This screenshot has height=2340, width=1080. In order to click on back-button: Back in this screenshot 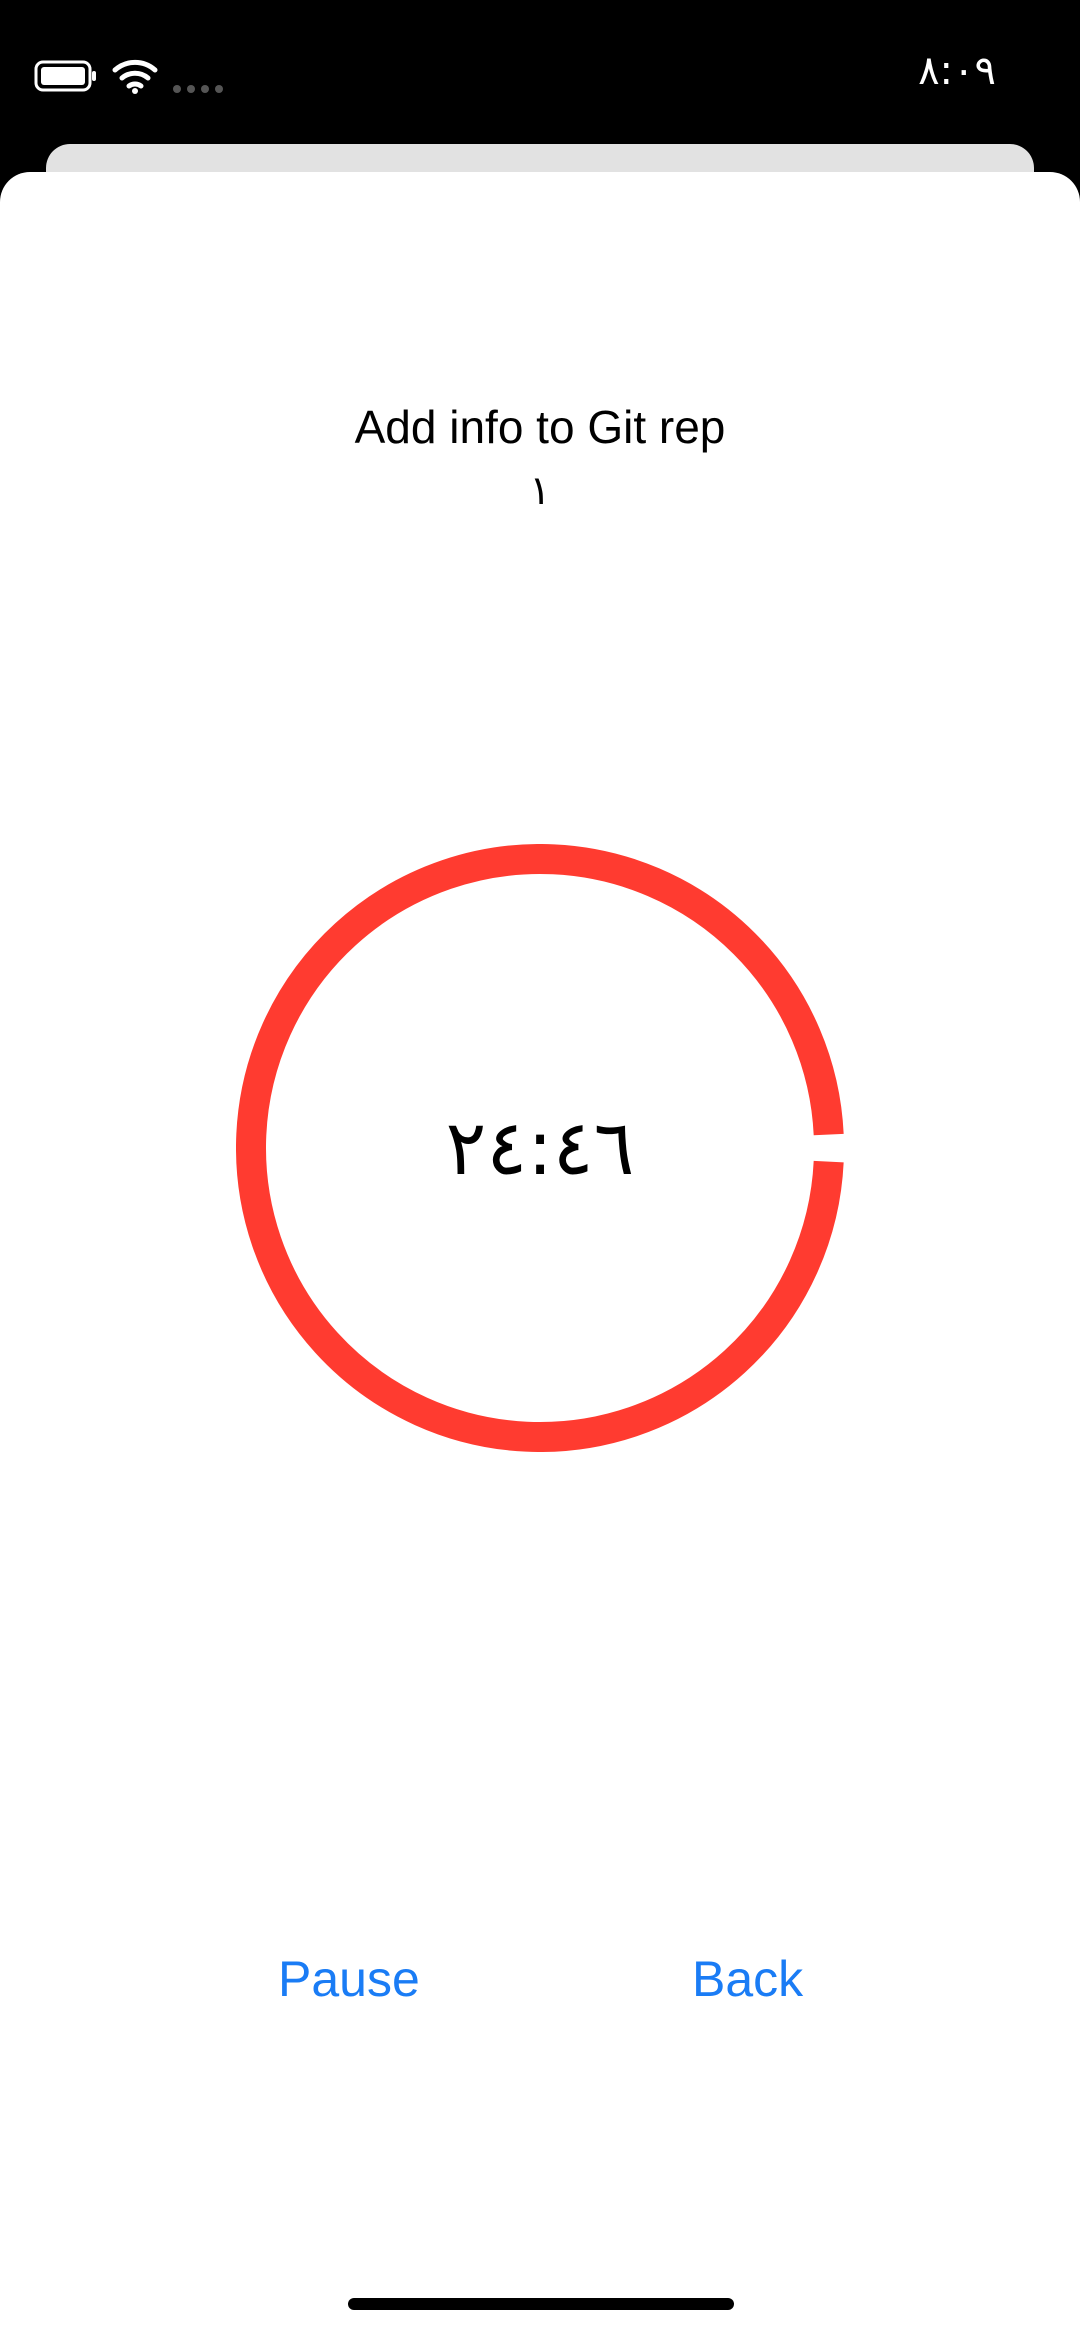, I will do `click(747, 1979)`.